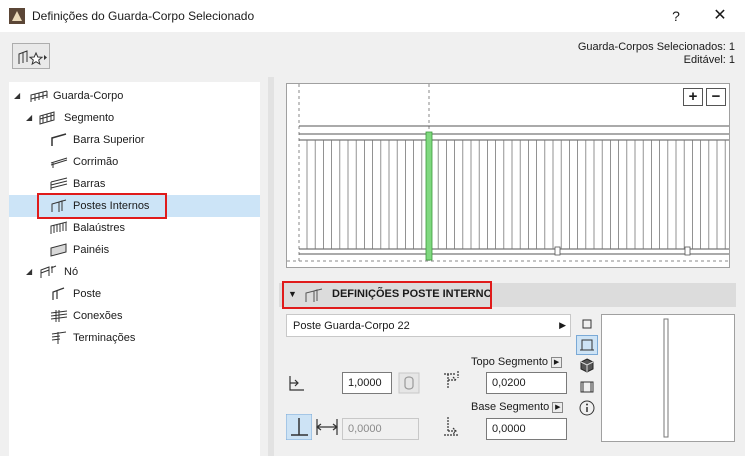 Image resolution: width=745 pixels, height=456 pixels. What do you see at coordinates (134, 316) in the screenshot?
I see `tree-item-connections: Conexões` at bounding box center [134, 316].